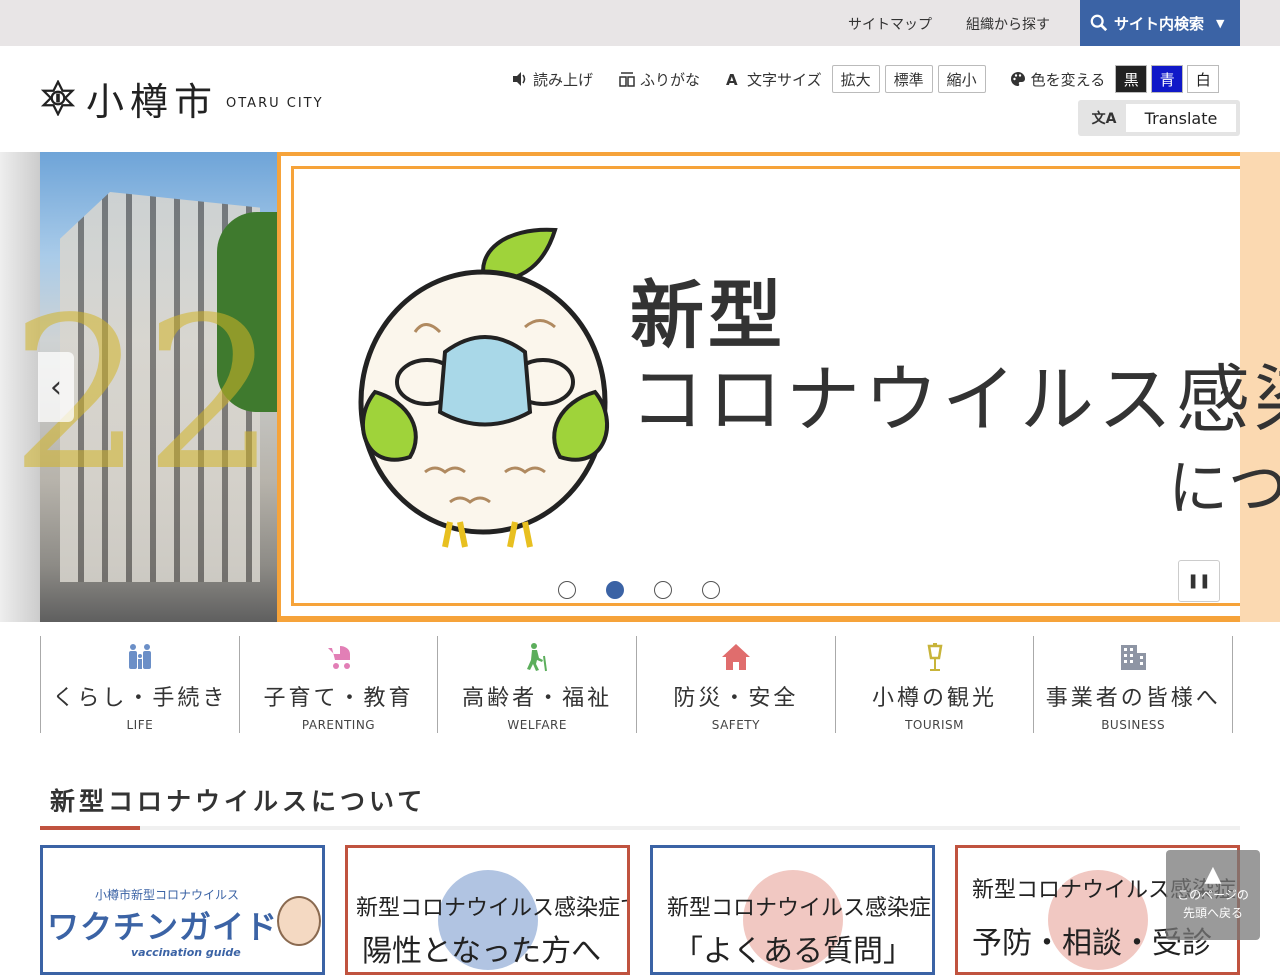  Describe the element at coordinates (955, 400) in the screenshot. I see `banner-headline-2: コロナウイルス感染` at that location.